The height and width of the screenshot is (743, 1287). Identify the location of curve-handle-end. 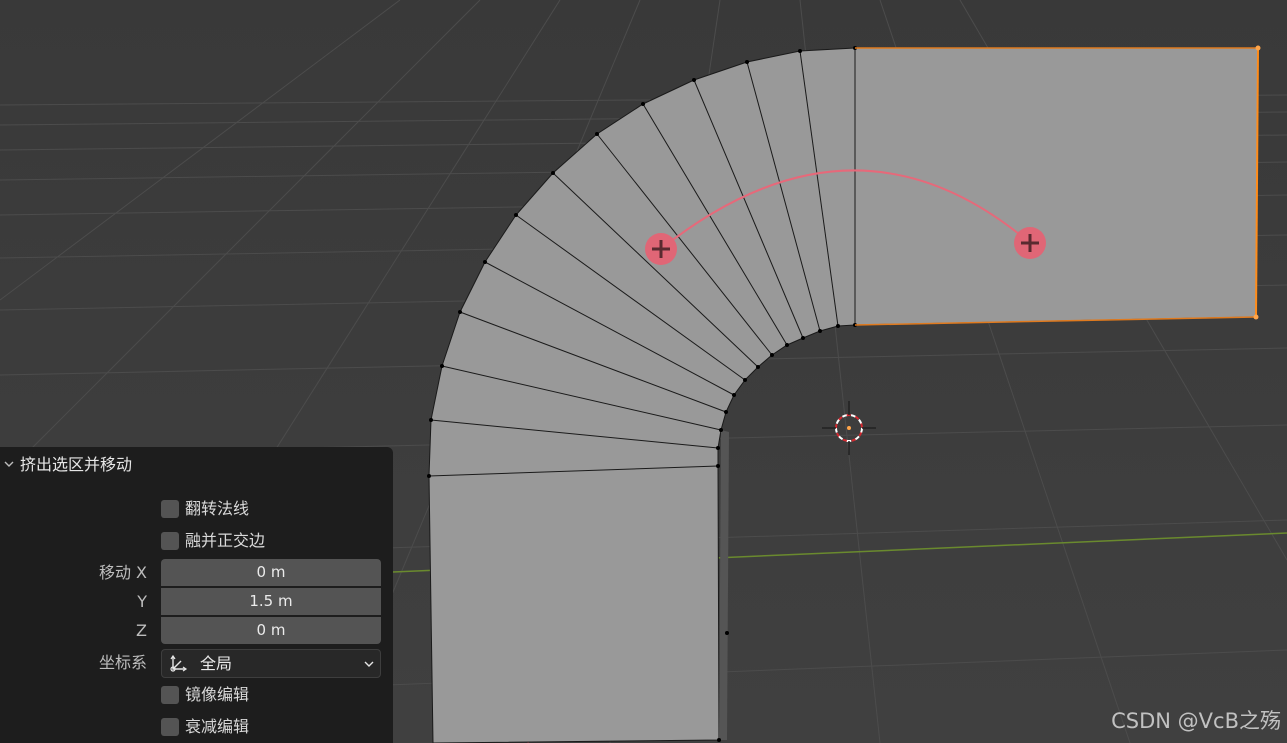
(1030, 243).